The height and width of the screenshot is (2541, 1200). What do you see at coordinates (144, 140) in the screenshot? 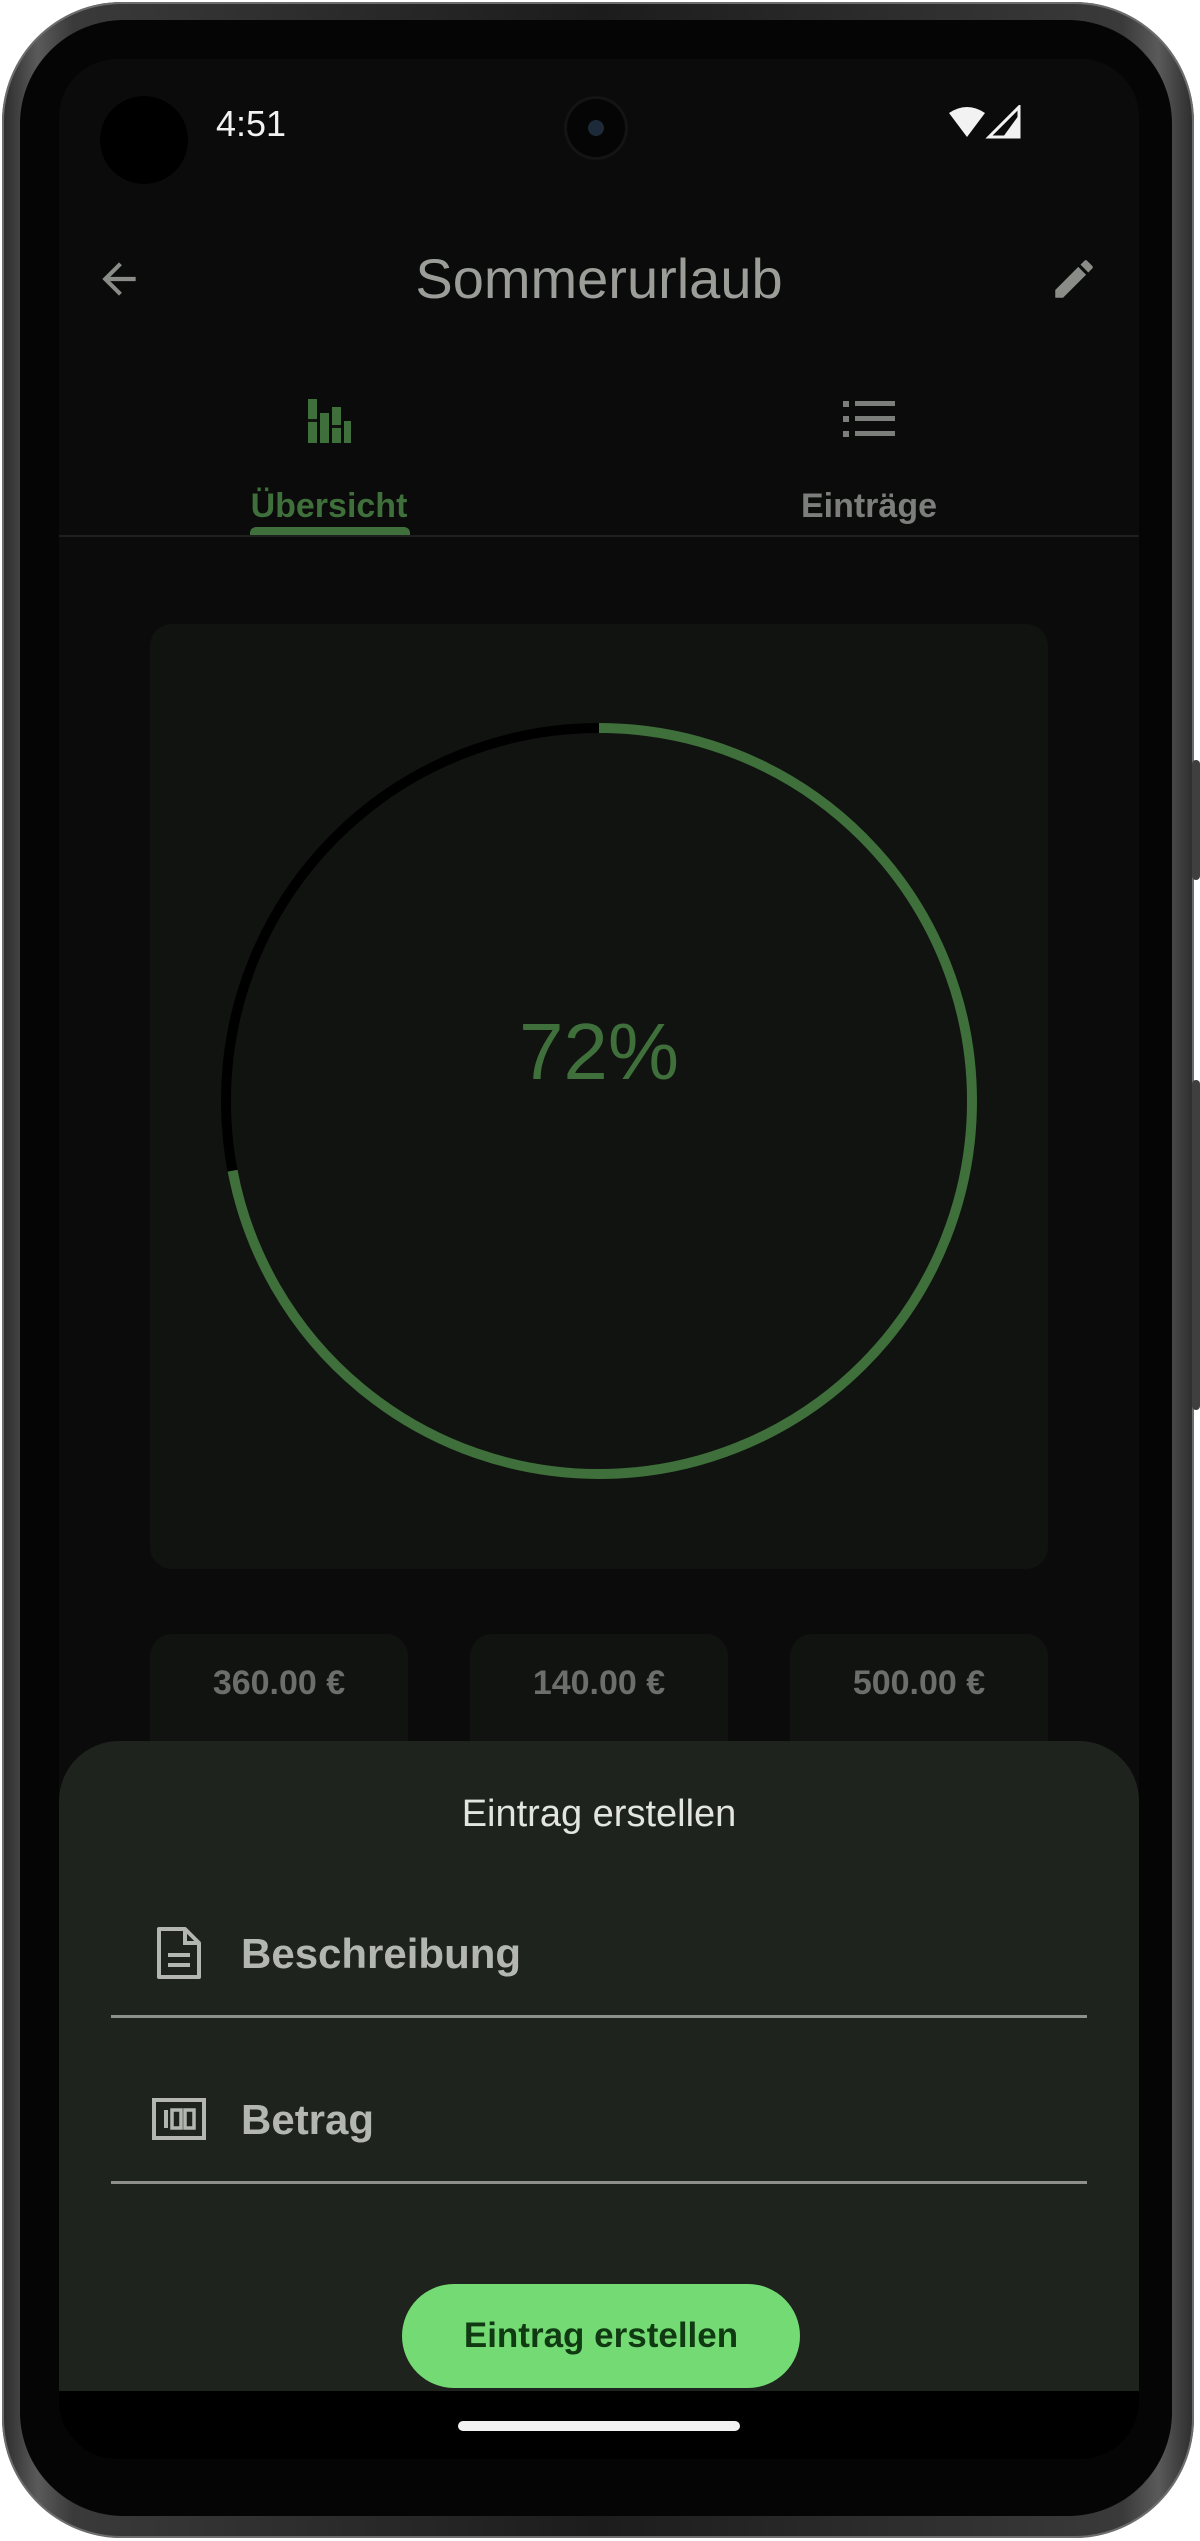
I see `camera-cutout` at bounding box center [144, 140].